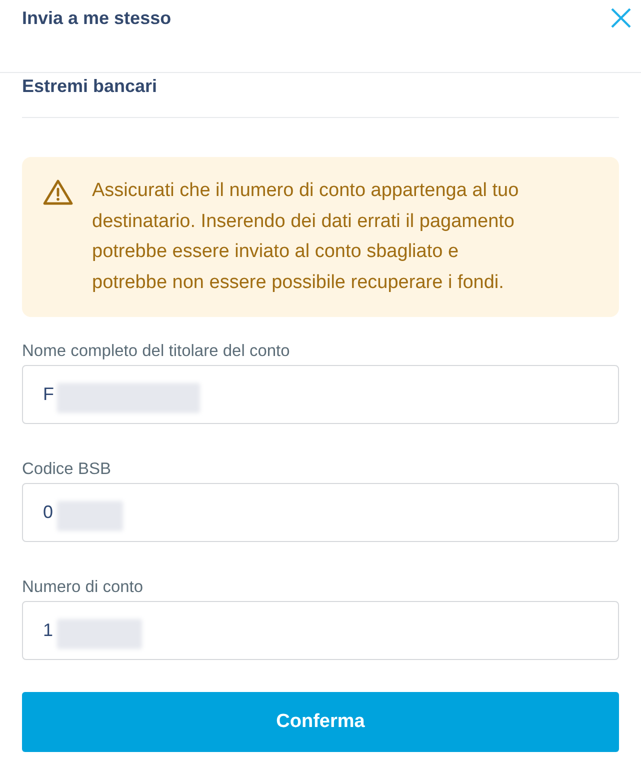 This screenshot has width=641, height=758. I want to click on field-label: Nome completo del titolare del conto, so click(156, 351).